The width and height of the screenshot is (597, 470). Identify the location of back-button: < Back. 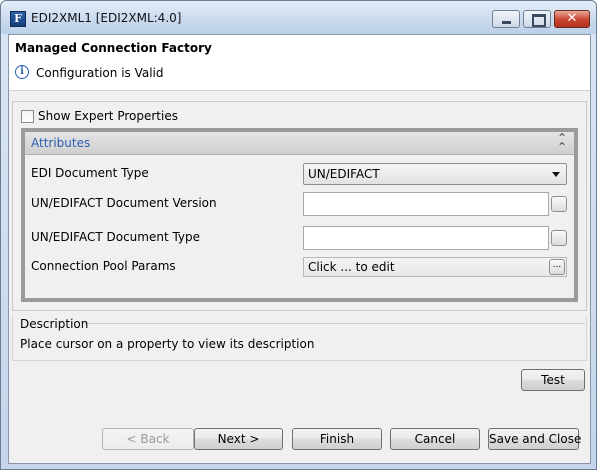
(148, 439).